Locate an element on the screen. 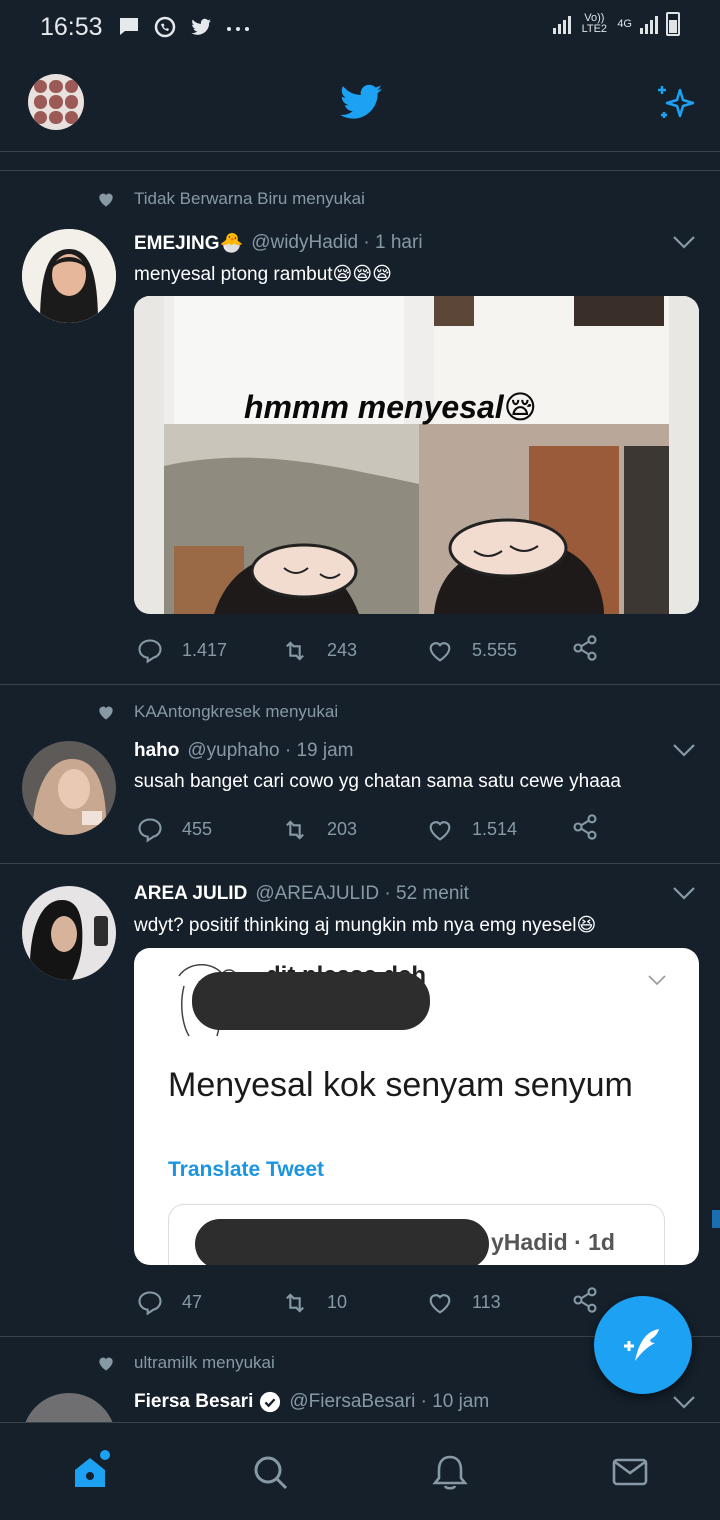 The width and height of the screenshot is (720, 1520). sparkle-timeline-icon is located at coordinates (675, 103).